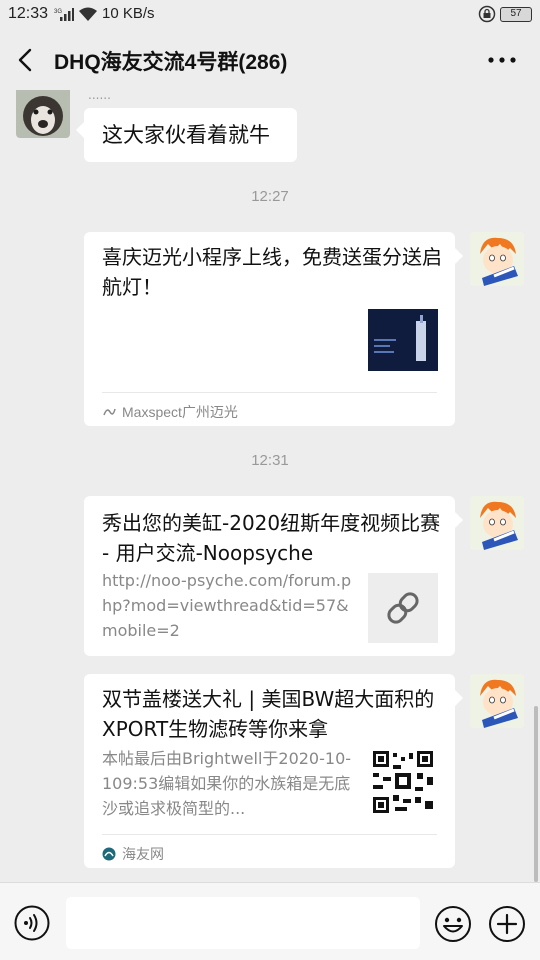  What do you see at coordinates (536, 794) in the screenshot?
I see `scrollbar` at bounding box center [536, 794].